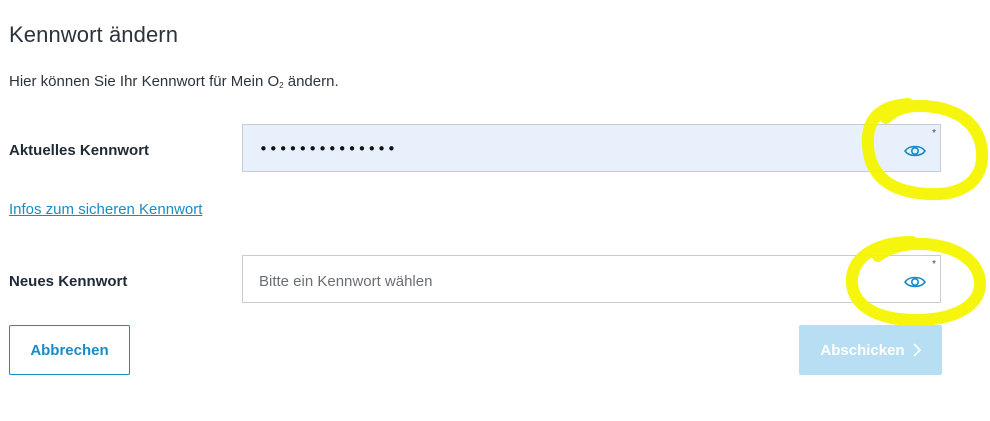 The height and width of the screenshot is (421, 990). What do you see at coordinates (94, 34) in the screenshot?
I see `page-title: Kennwort ändern` at bounding box center [94, 34].